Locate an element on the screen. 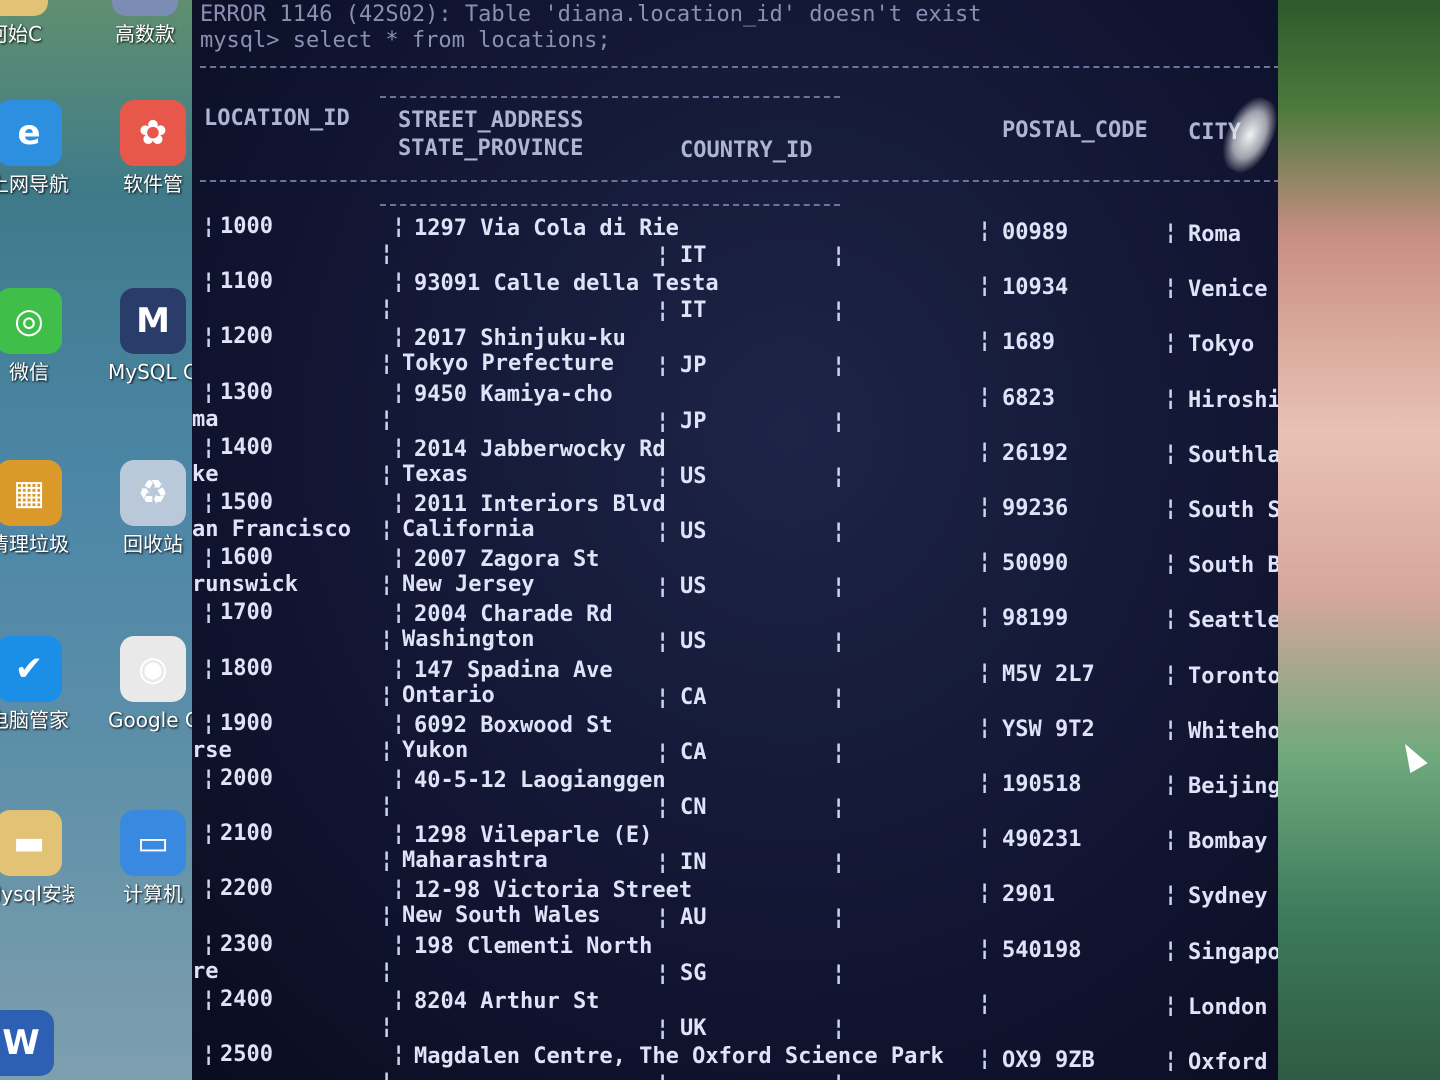 The width and height of the screenshot is (1440, 1080). cell-location-id: 2300 is located at coordinates (246, 944).